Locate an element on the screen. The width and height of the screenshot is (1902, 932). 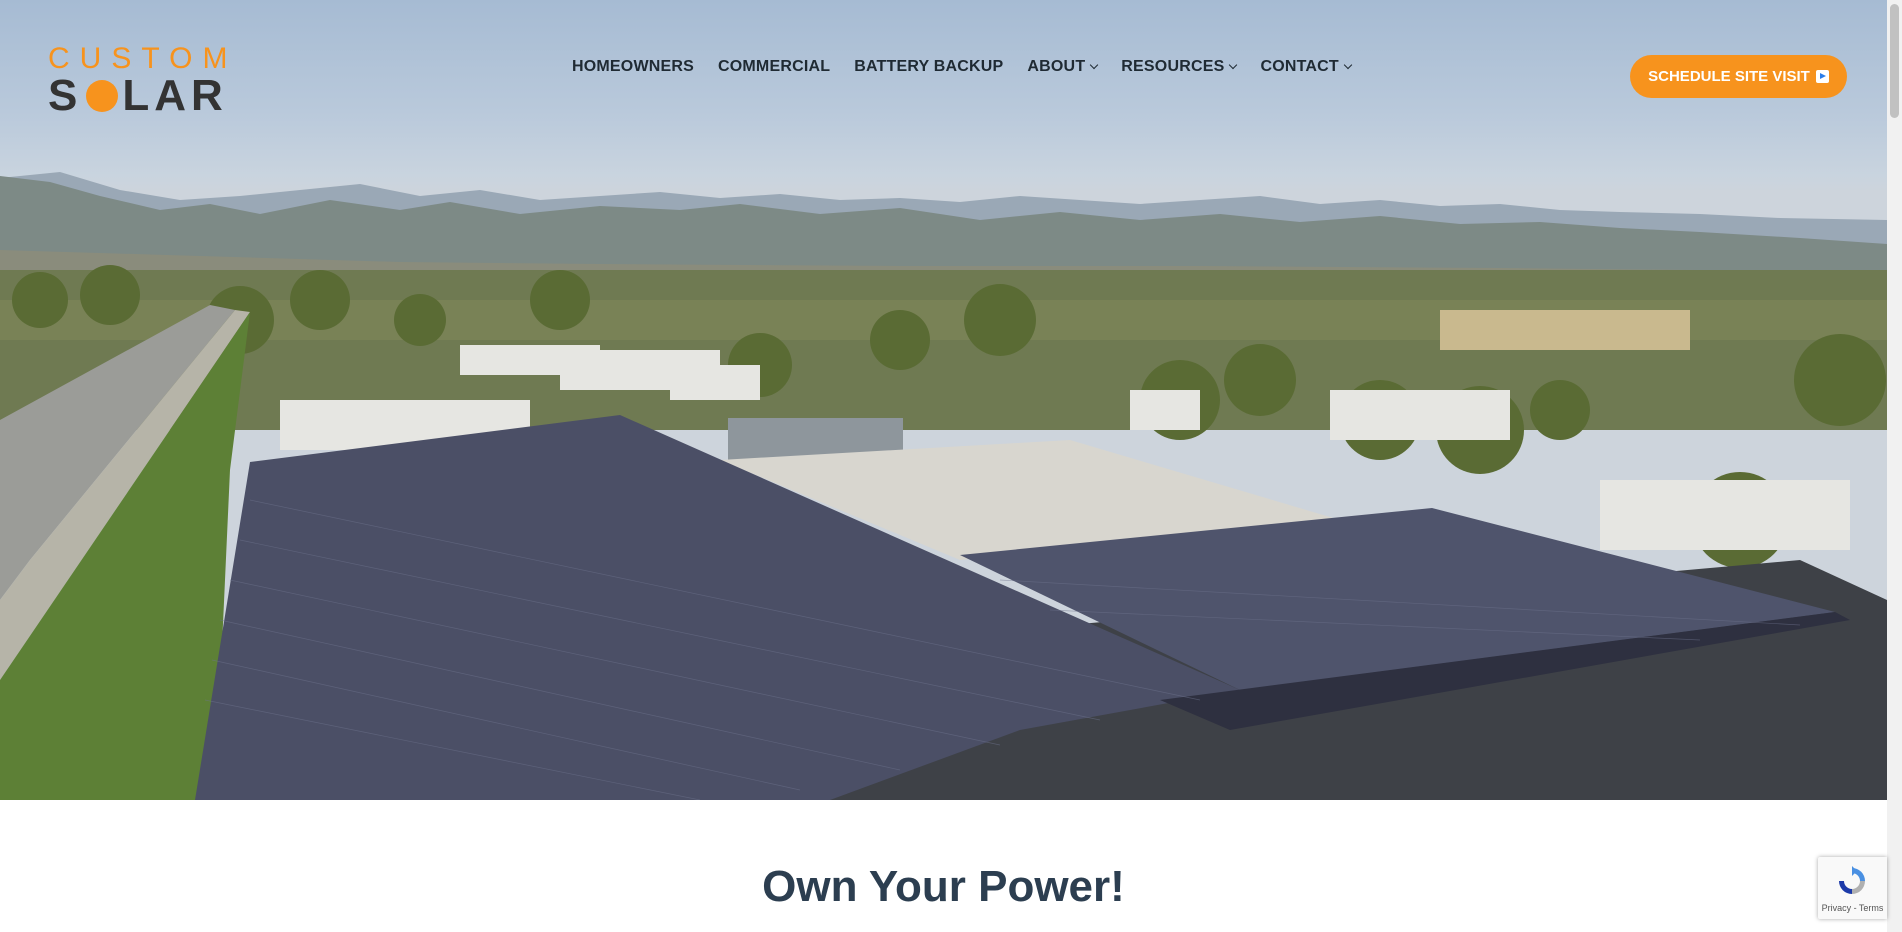
nav-label: COMMERCIAL is located at coordinates (774, 66).